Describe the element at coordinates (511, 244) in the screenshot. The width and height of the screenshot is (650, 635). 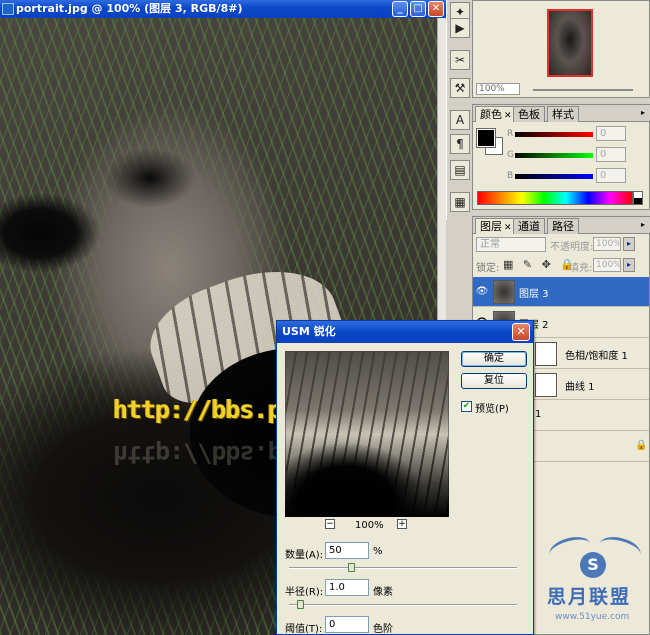
I see `blend-mode-select: 正常` at that location.